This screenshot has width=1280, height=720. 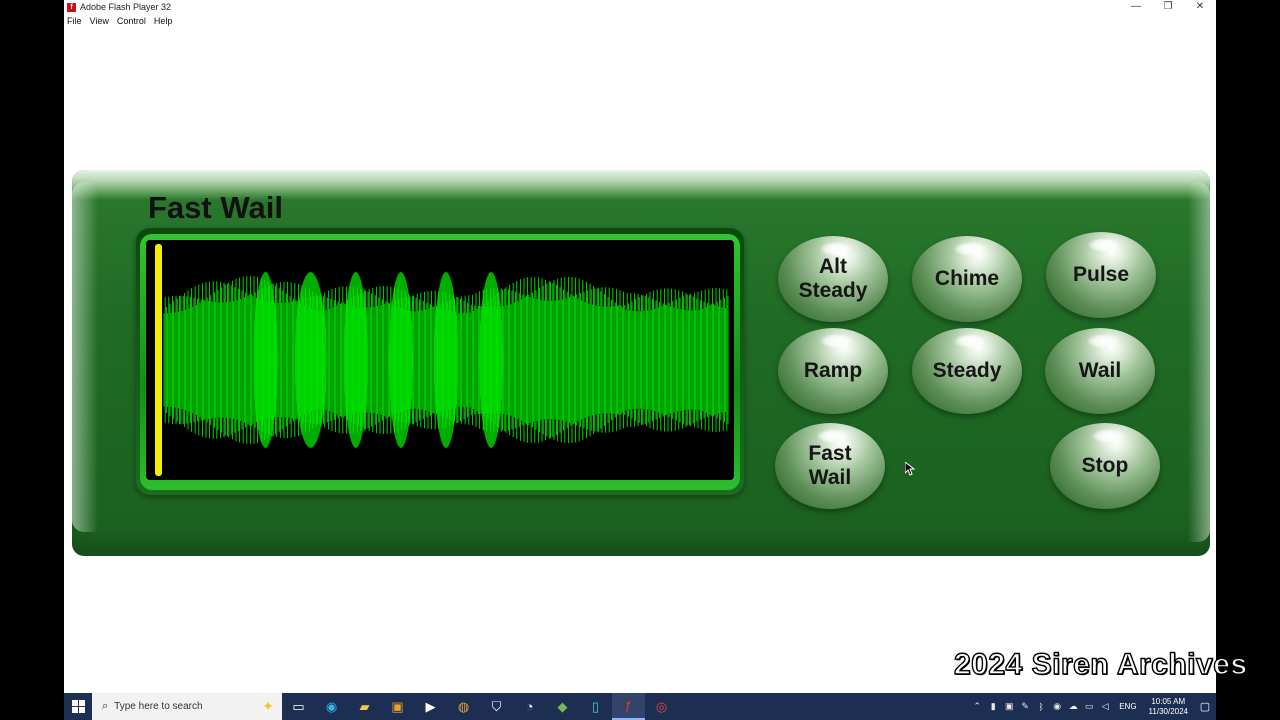 What do you see at coordinates (105, 706) in the screenshot?
I see `search-icon: ⌕` at bounding box center [105, 706].